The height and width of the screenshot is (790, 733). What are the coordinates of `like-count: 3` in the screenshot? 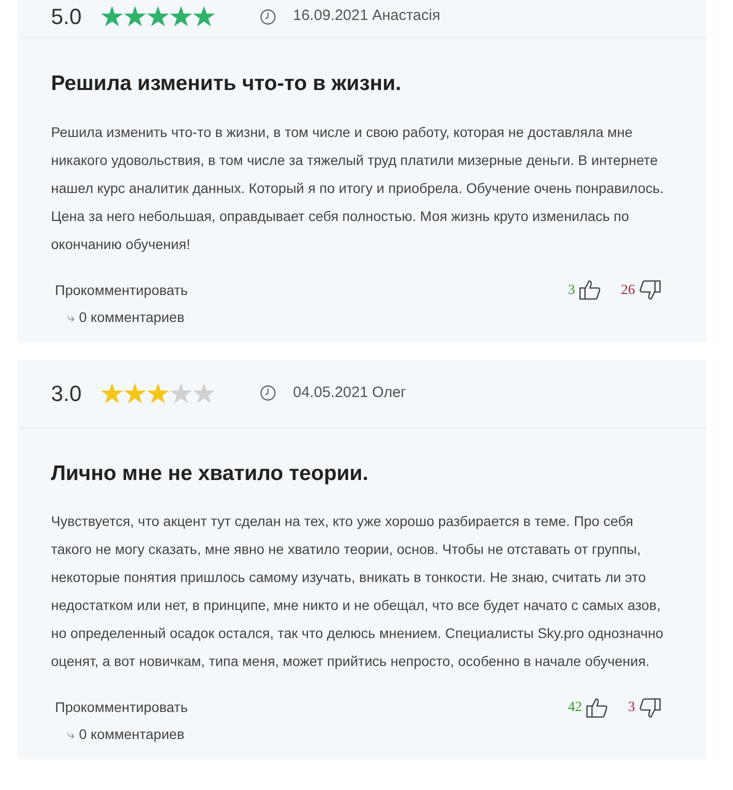 It's located at (571, 291).